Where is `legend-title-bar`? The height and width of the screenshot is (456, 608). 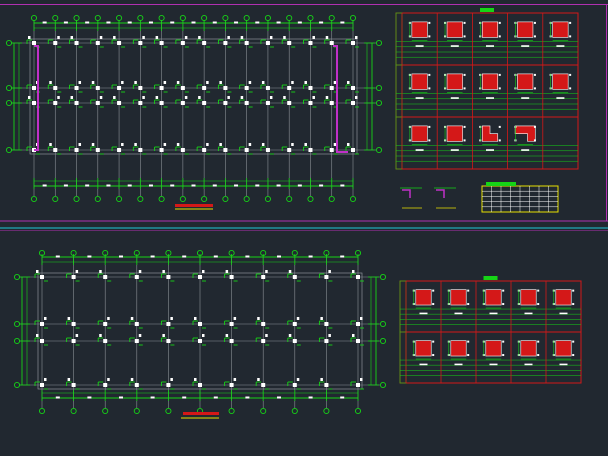 legend-title-bar is located at coordinates (501, 184).